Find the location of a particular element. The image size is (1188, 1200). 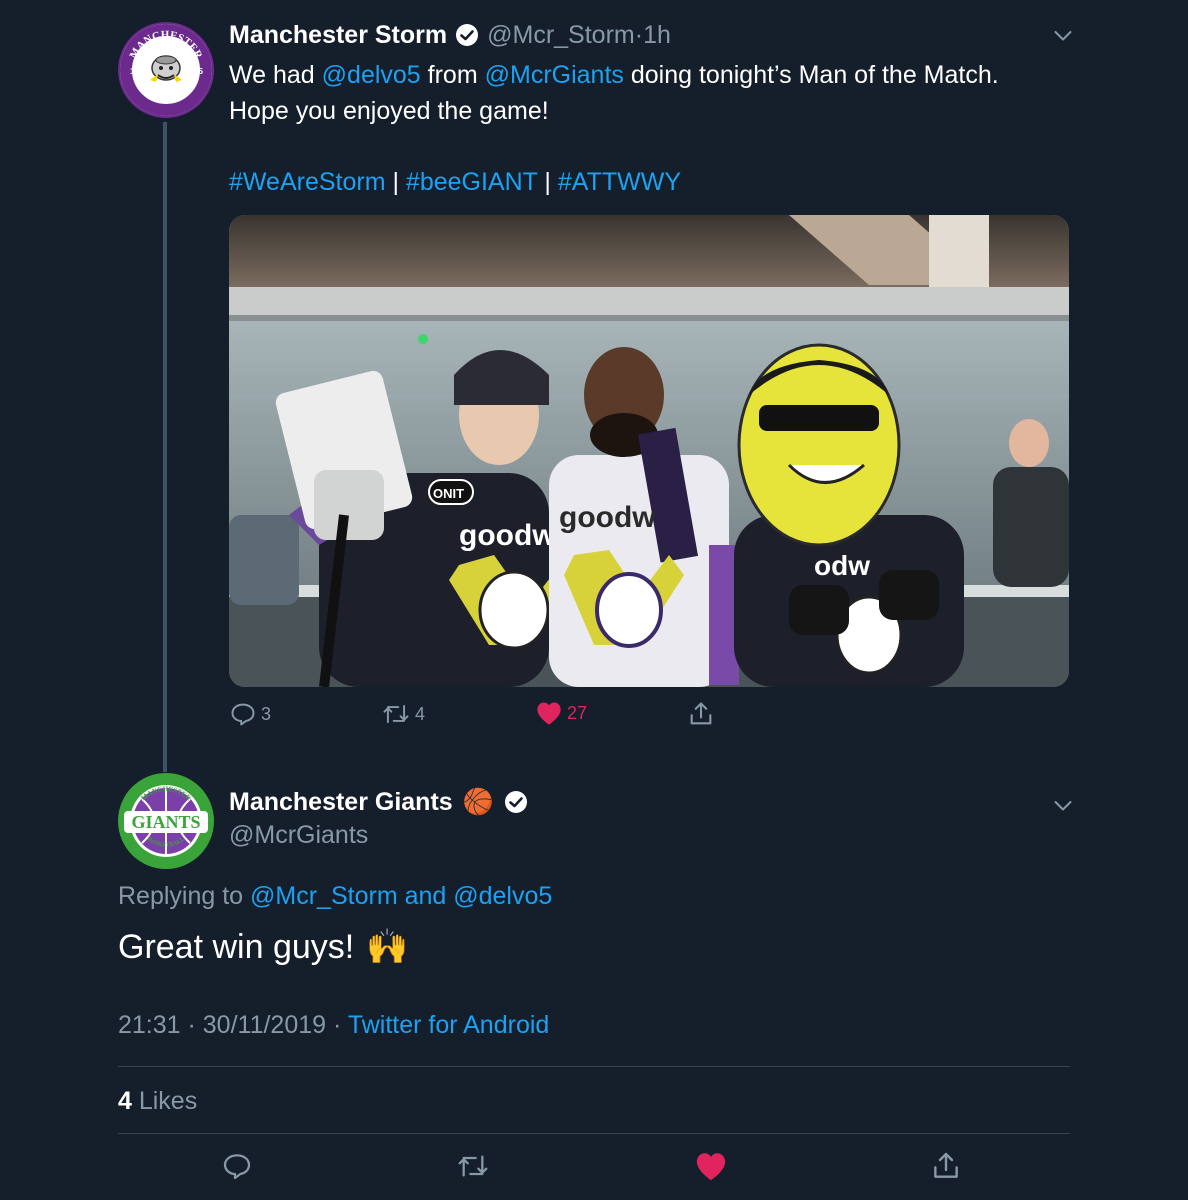

tweet-time: 21:31 is located at coordinates (149, 1025).